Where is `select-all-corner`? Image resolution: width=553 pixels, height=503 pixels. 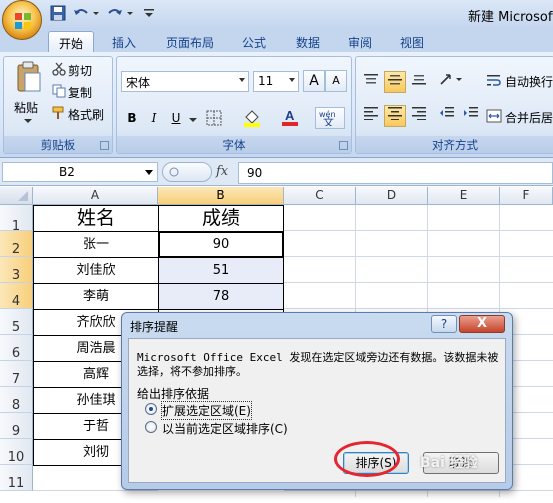
select-all-corner is located at coordinates (16, 196).